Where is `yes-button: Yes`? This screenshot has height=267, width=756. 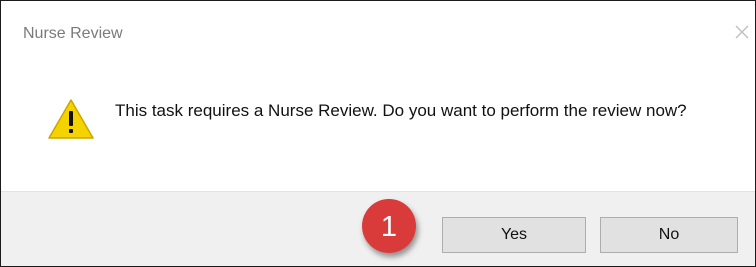
yes-button: Yes is located at coordinates (514, 235).